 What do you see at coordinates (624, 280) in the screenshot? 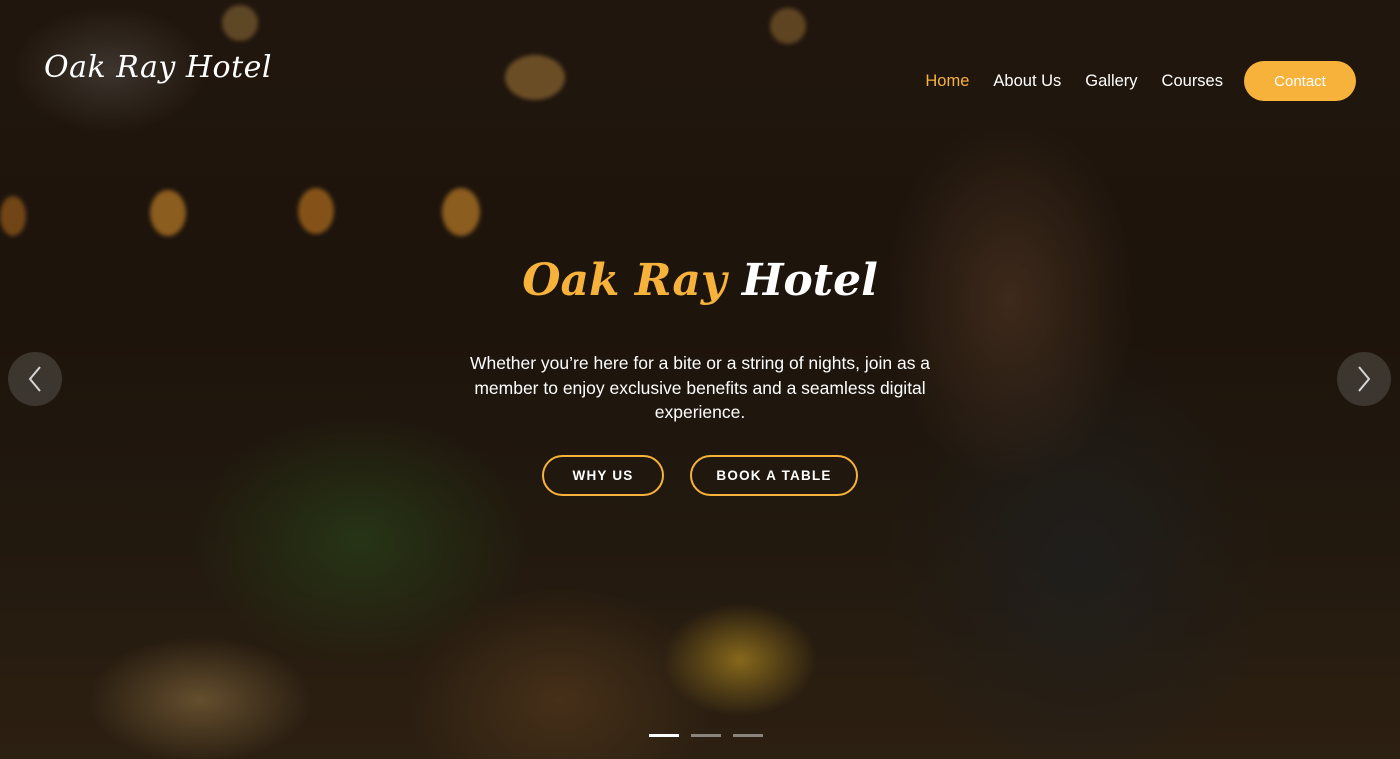
I see `hero-title-part1: Oak Ray` at bounding box center [624, 280].